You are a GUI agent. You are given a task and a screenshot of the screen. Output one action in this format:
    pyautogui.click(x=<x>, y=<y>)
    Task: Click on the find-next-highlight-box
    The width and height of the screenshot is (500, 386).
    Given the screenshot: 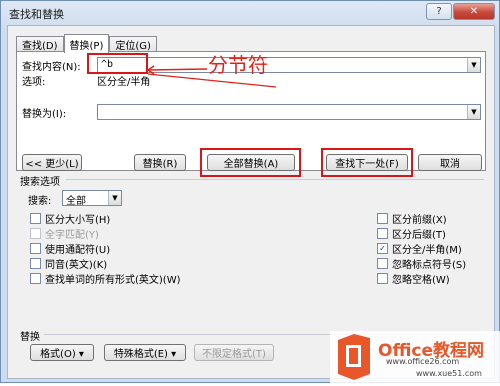 What is the action you would take?
    pyautogui.click(x=367, y=162)
    